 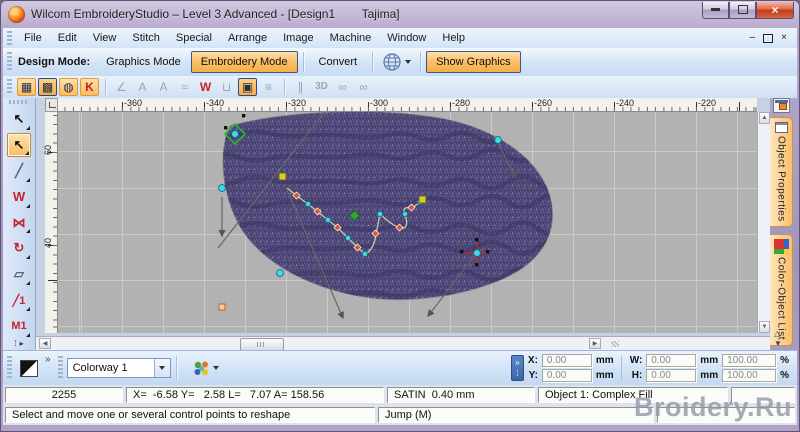 What do you see at coordinates (19, 326) in the screenshot?
I see `digitize-run-tool: M1` at bounding box center [19, 326].